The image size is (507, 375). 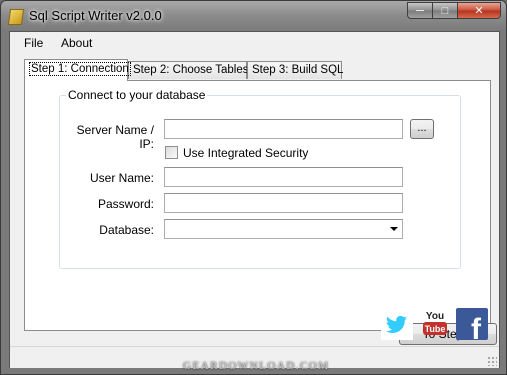 I want to click on svg-text: f, so click(x=476, y=326).